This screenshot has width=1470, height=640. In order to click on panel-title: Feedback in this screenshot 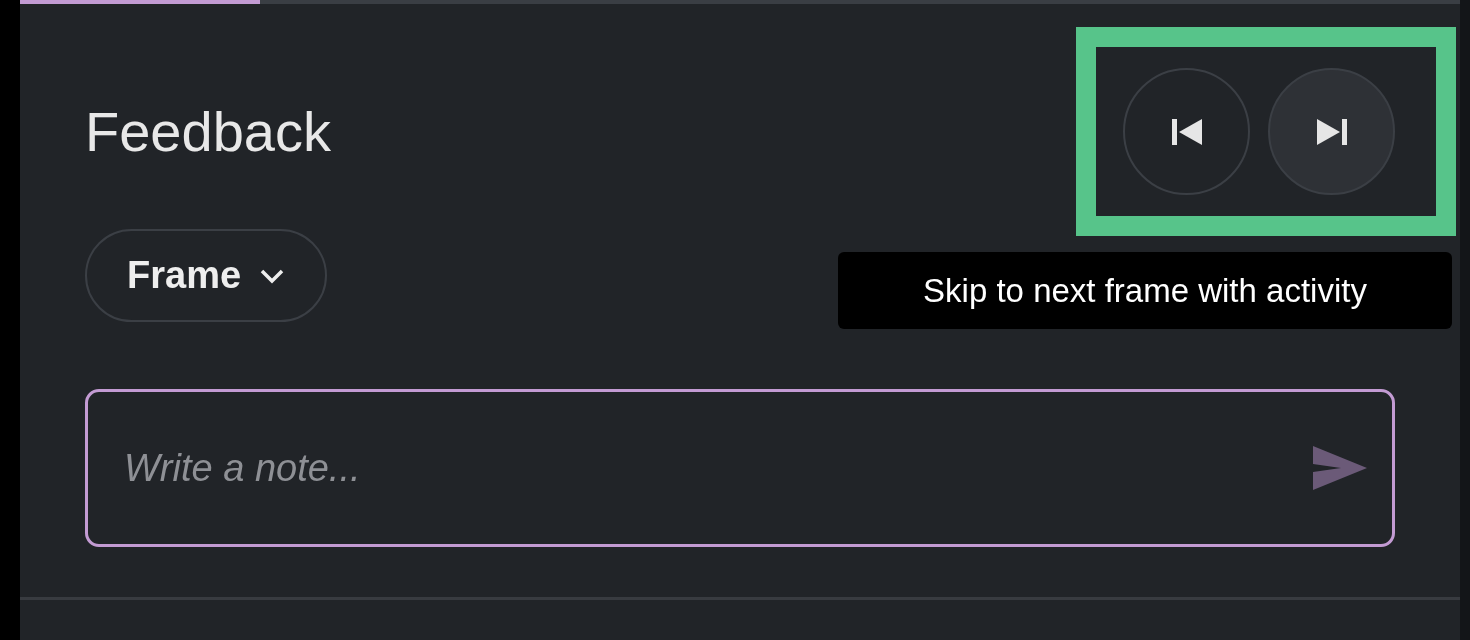, I will do `click(208, 131)`.